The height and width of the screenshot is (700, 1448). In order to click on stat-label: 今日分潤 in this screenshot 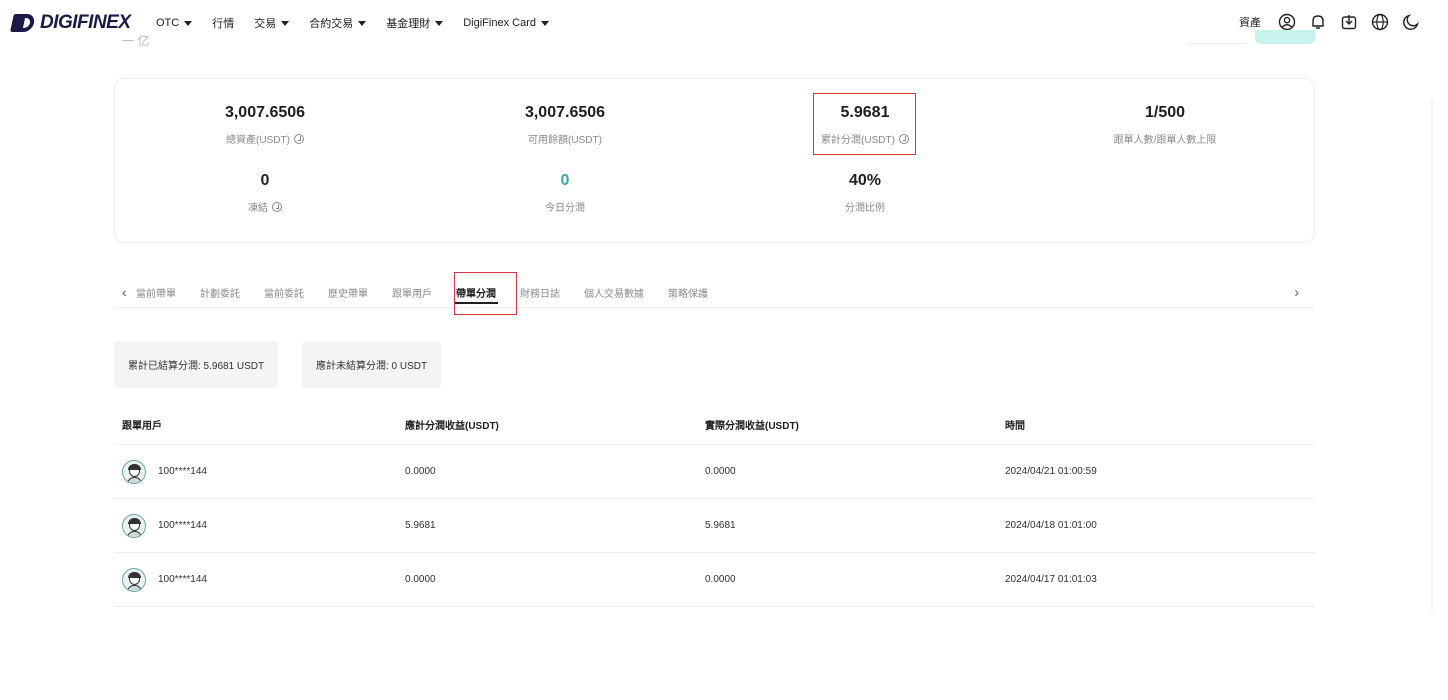, I will do `click(565, 208)`.